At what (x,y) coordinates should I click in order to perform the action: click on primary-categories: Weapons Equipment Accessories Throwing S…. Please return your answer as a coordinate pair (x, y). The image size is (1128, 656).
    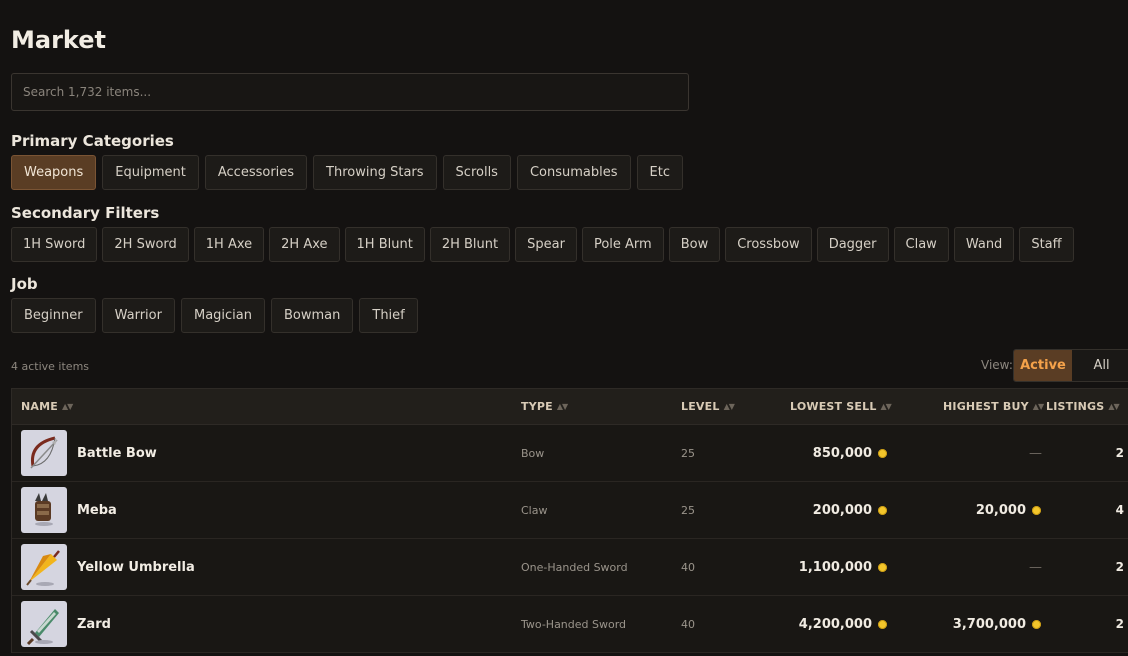
    Looking at the image, I should click on (347, 172).